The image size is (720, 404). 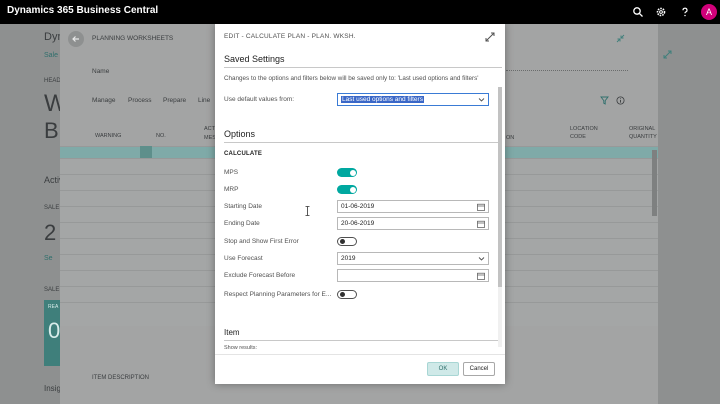 I want to click on ending-date-label: Ending Date, so click(x=242, y=223).